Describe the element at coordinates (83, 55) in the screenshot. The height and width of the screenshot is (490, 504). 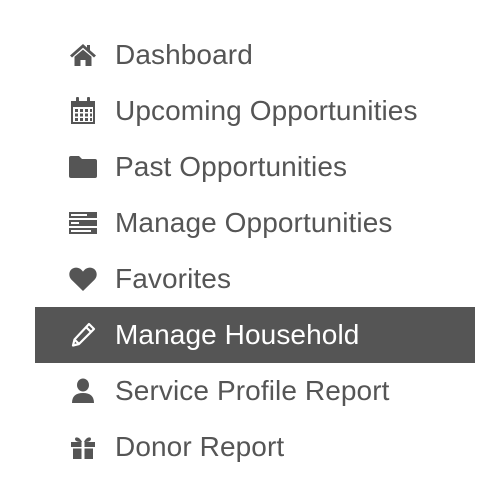
I see `home-icon` at that location.